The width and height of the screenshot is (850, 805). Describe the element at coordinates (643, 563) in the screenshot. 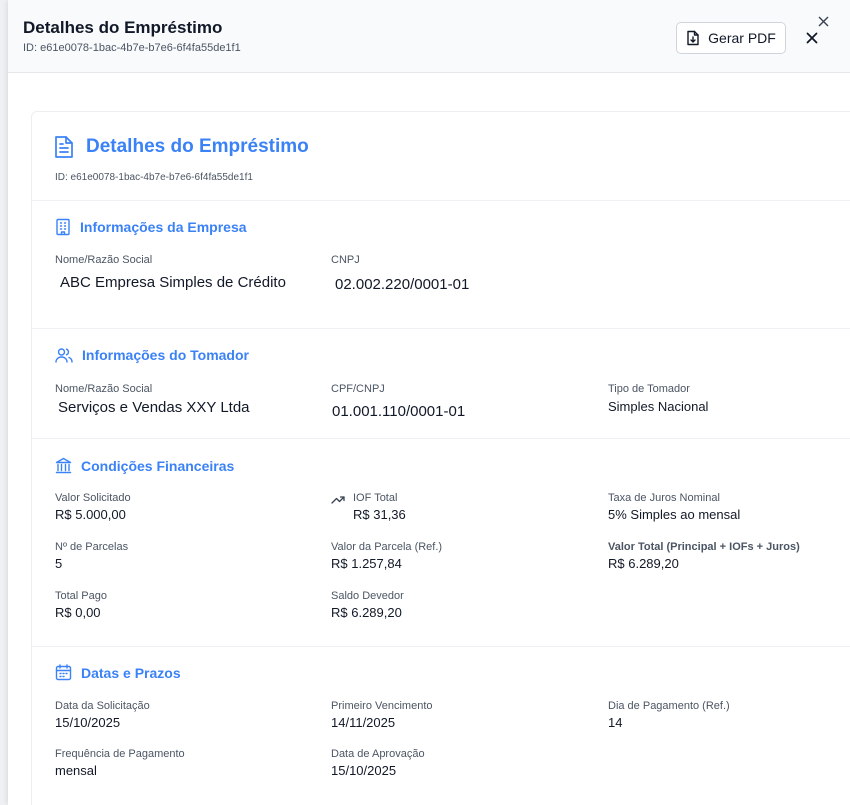

I see `valor-total-value: R$ 6.289,20` at that location.